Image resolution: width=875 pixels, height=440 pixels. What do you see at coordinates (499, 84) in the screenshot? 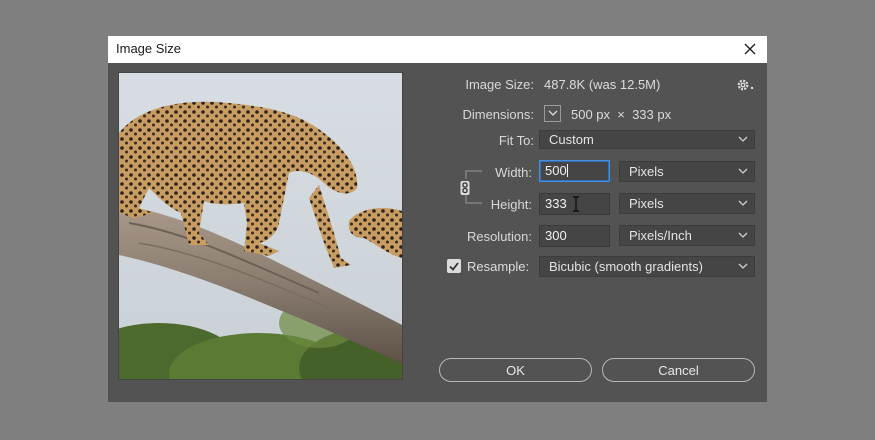
I see `image-size-label: Image Size:` at bounding box center [499, 84].